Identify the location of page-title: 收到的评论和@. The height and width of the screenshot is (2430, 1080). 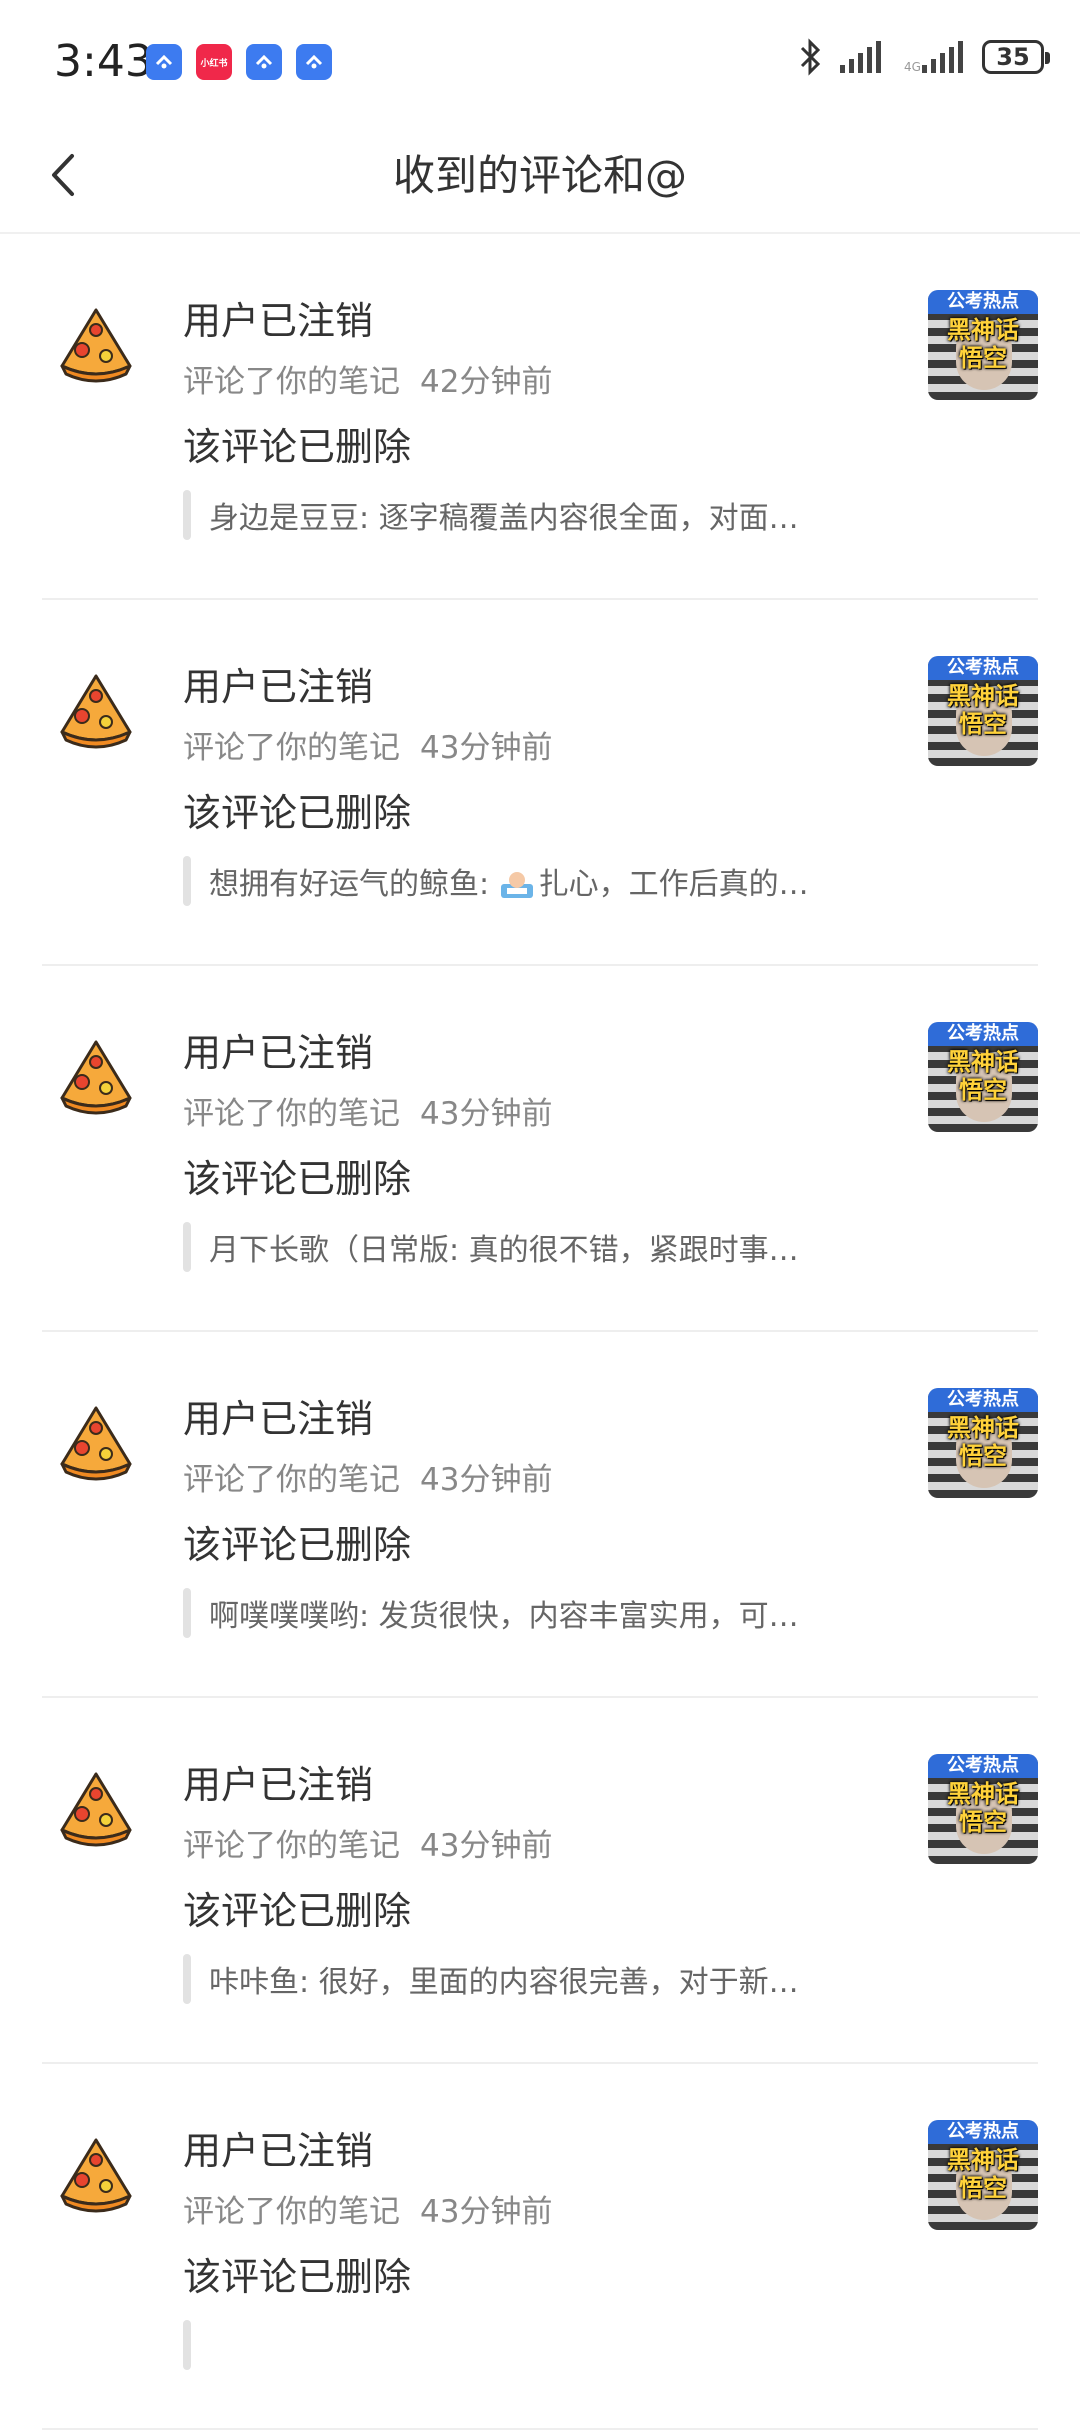
(539, 175).